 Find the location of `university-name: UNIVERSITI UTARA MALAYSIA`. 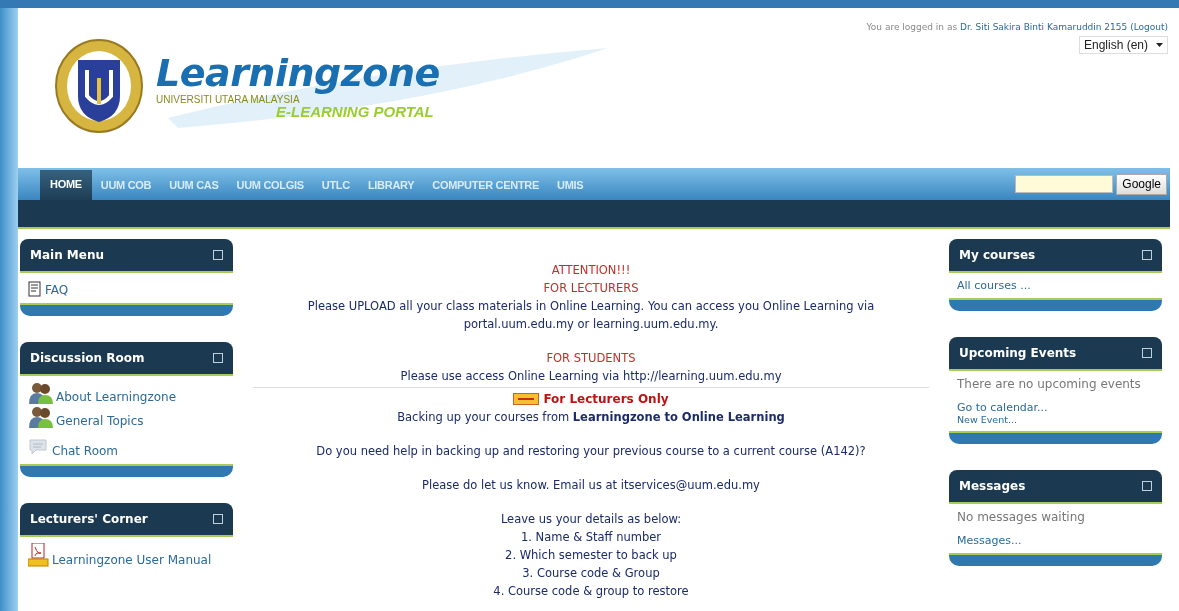

university-name: UNIVERSITI UTARA MALAYSIA is located at coordinates (228, 99).